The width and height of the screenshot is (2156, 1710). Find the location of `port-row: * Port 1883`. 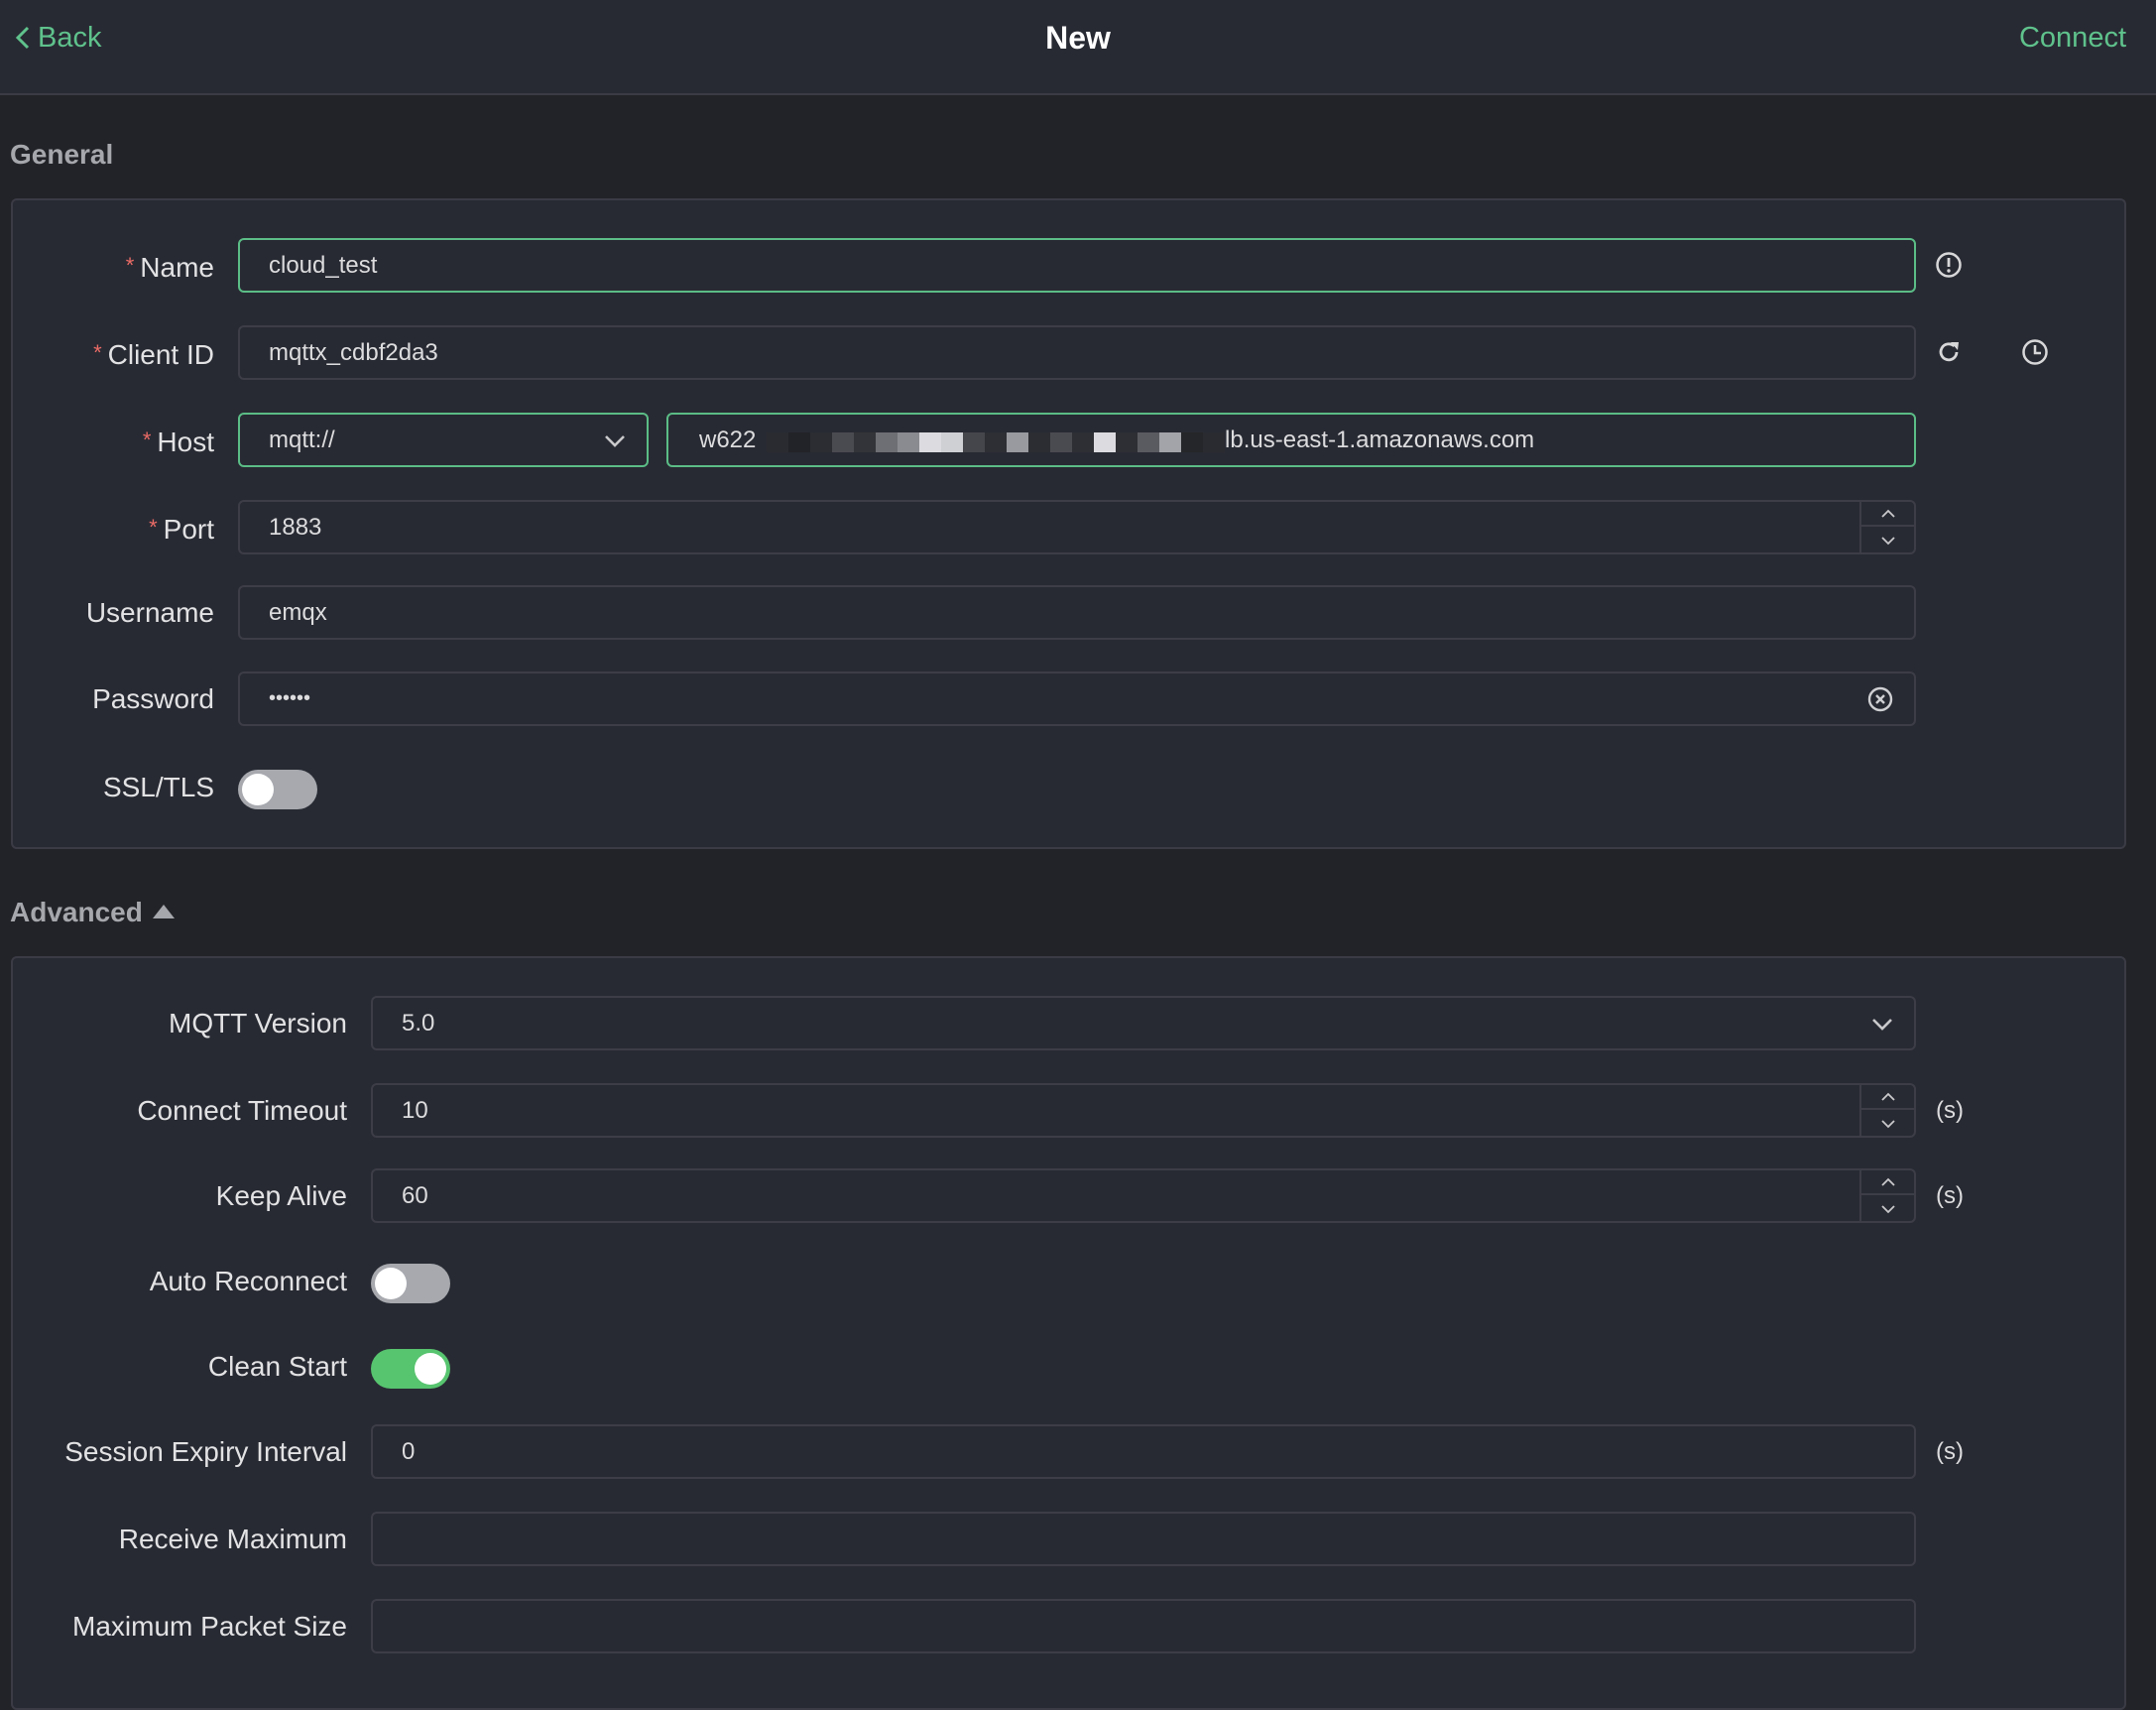

port-row: * Port 1883 is located at coordinates (1068, 527).